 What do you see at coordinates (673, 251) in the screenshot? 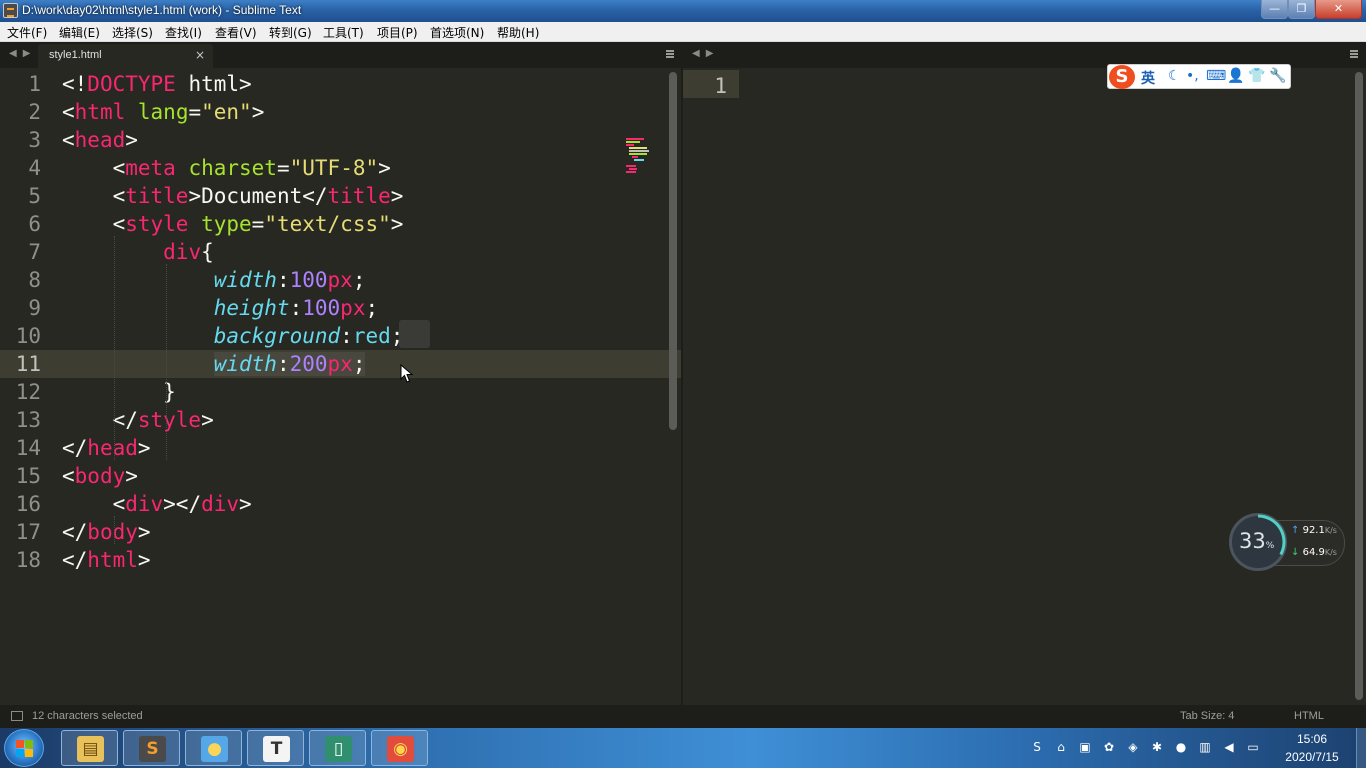
I see `scrollbar-left` at bounding box center [673, 251].